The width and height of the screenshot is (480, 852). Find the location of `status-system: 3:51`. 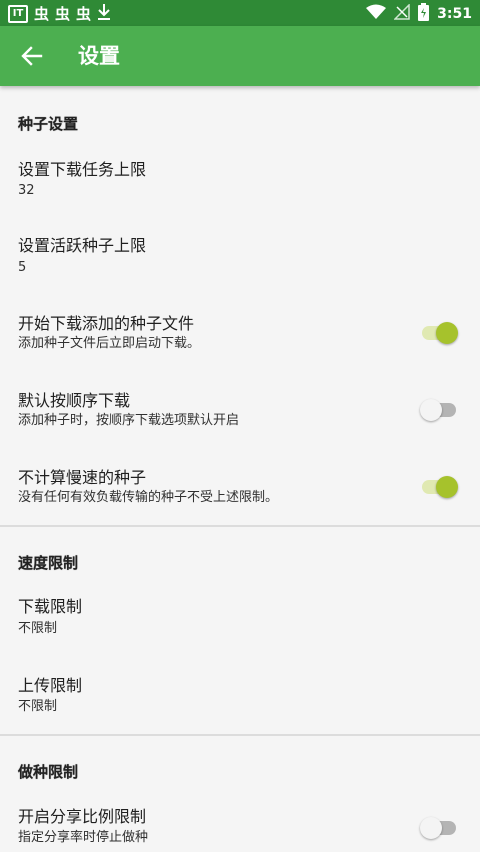

status-system: 3:51 is located at coordinates (419, 14).